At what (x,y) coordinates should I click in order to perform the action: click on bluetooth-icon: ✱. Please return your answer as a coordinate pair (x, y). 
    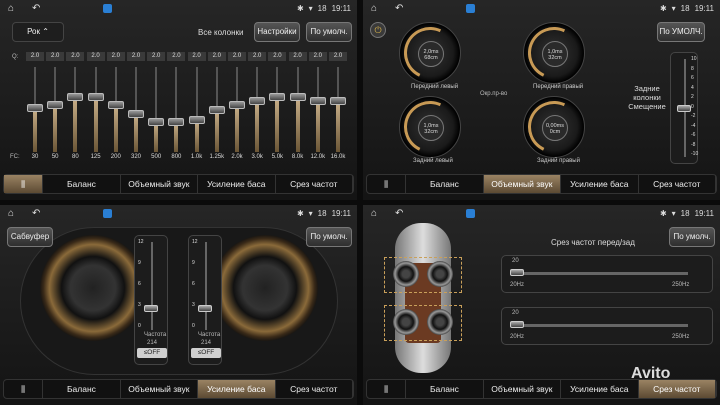
    Looking at the image, I should click on (663, 8).